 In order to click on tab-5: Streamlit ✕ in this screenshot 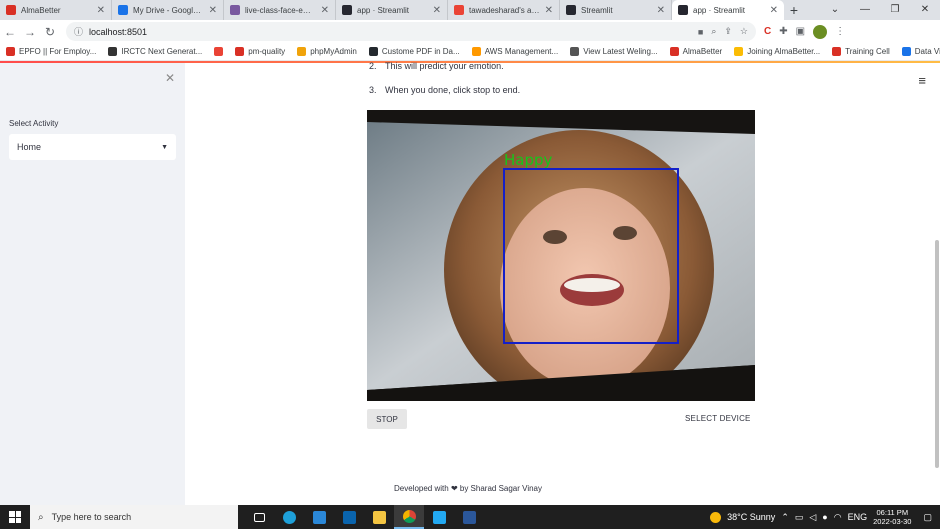, I will do `click(616, 10)`.